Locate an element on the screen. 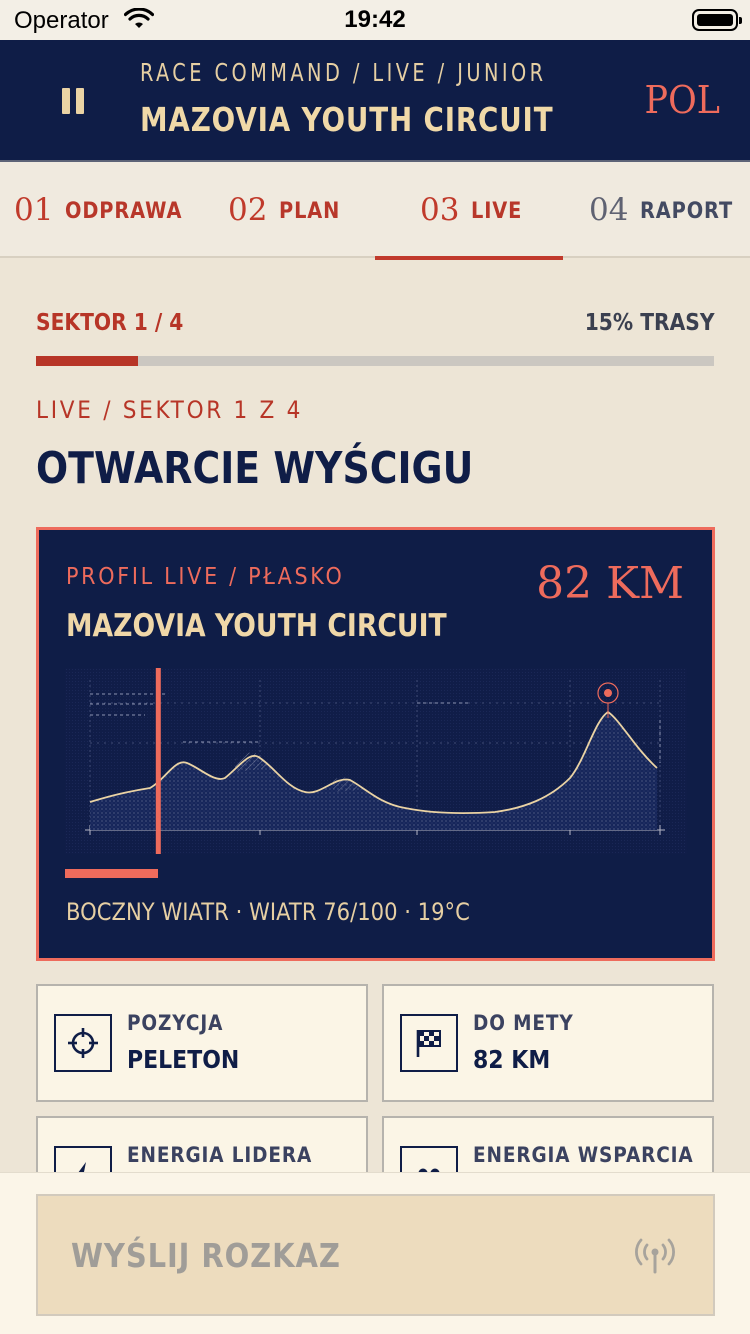 The width and height of the screenshot is (750, 1334). send-order-button: WYŚLIJ ROZKAZ is located at coordinates (375, 1255).